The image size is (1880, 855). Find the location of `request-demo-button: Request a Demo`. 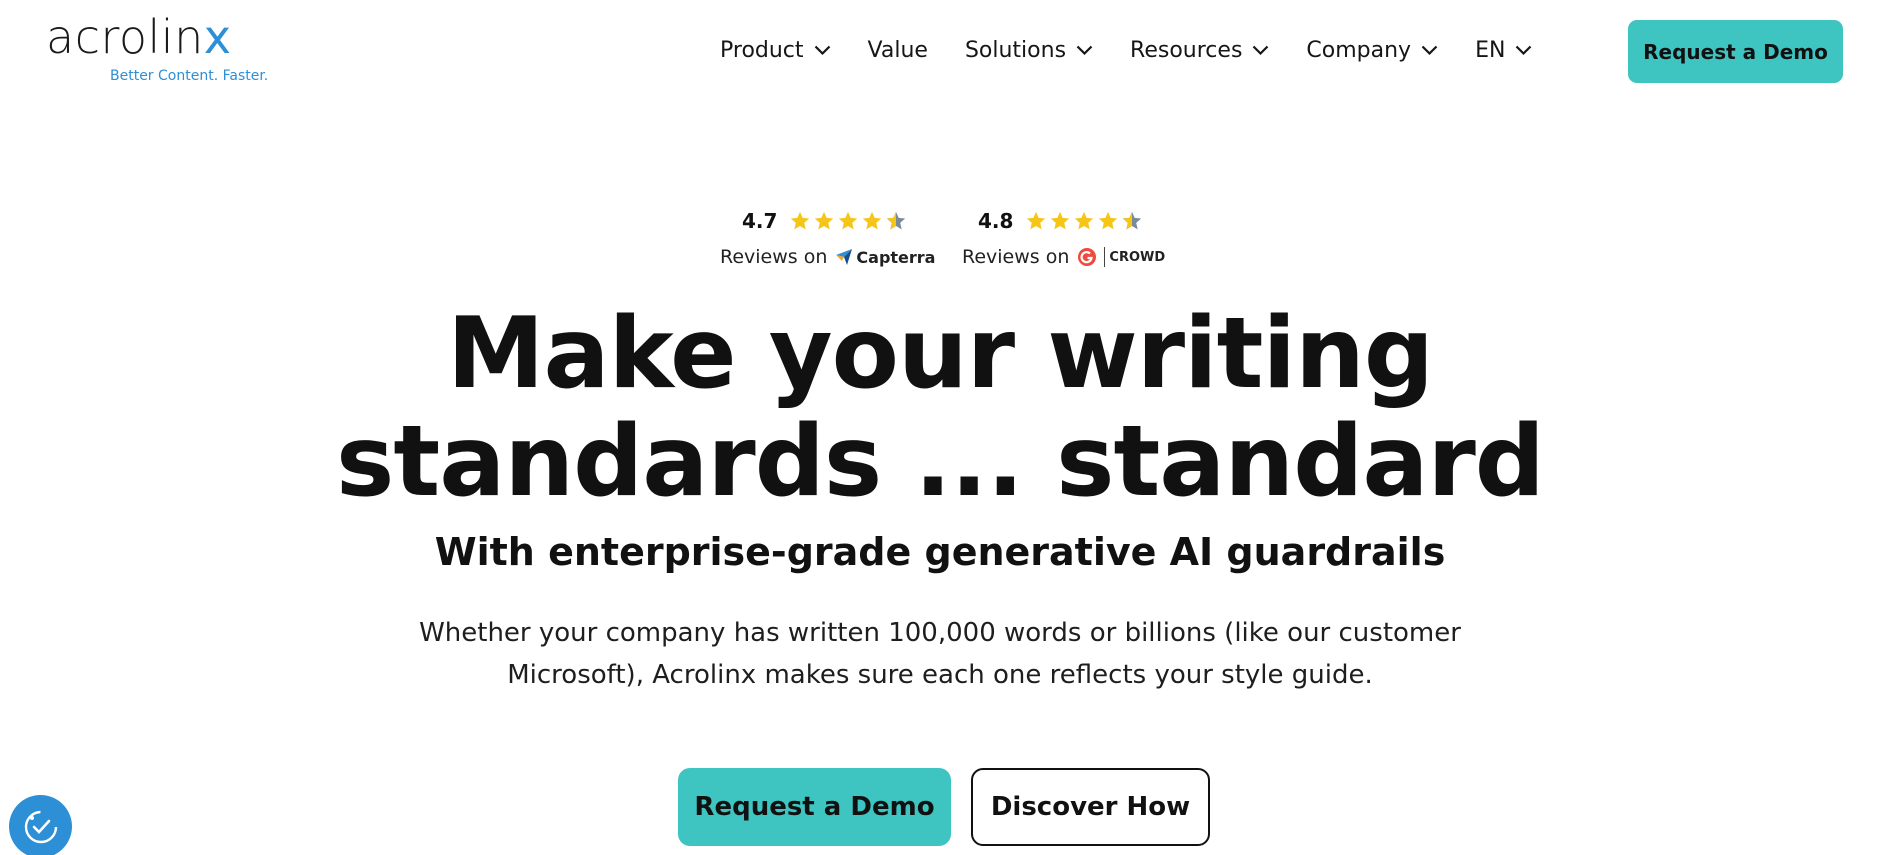

request-demo-button: Request a Demo is located at coordinates (1735, 51).